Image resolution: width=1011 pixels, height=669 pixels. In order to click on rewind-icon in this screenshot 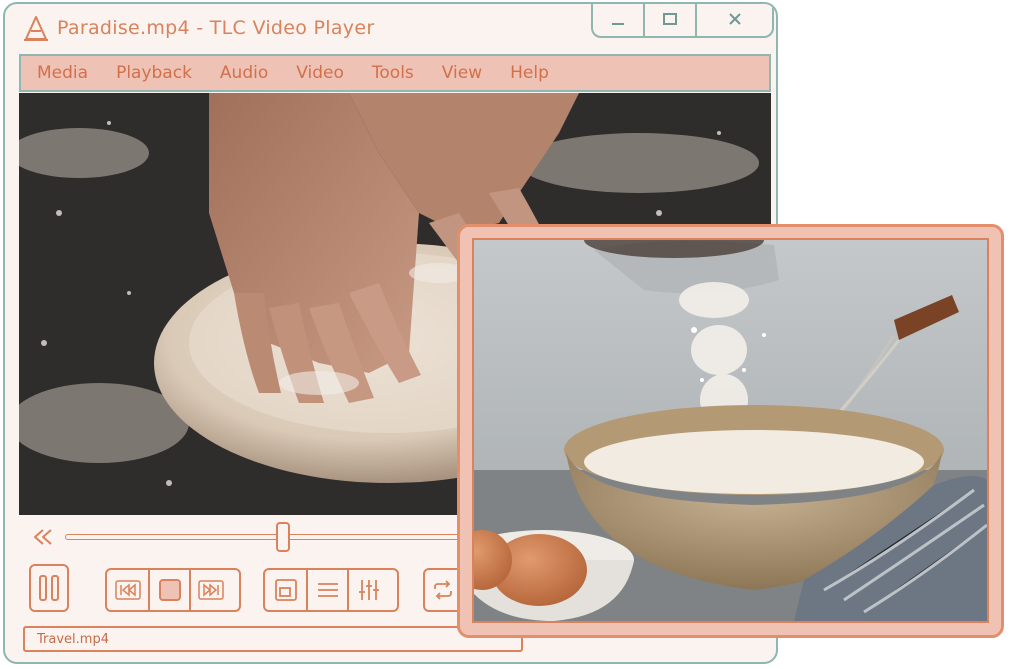, I will do `click(43, 537)`.